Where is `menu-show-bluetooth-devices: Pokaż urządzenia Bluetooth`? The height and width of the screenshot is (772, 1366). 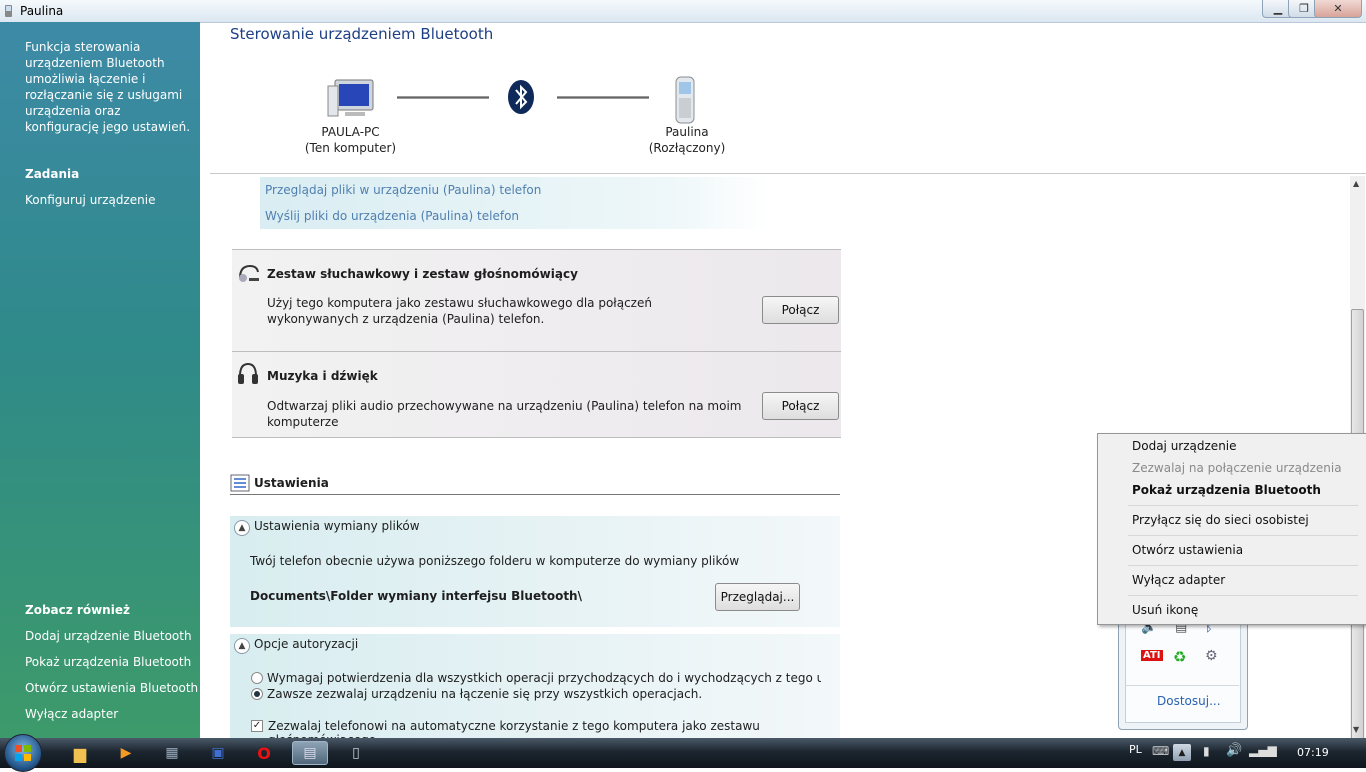 menu-show-bluetooth-devices: Pokaż urządzenia Bluetooth is located at coordinates (1226, 490).